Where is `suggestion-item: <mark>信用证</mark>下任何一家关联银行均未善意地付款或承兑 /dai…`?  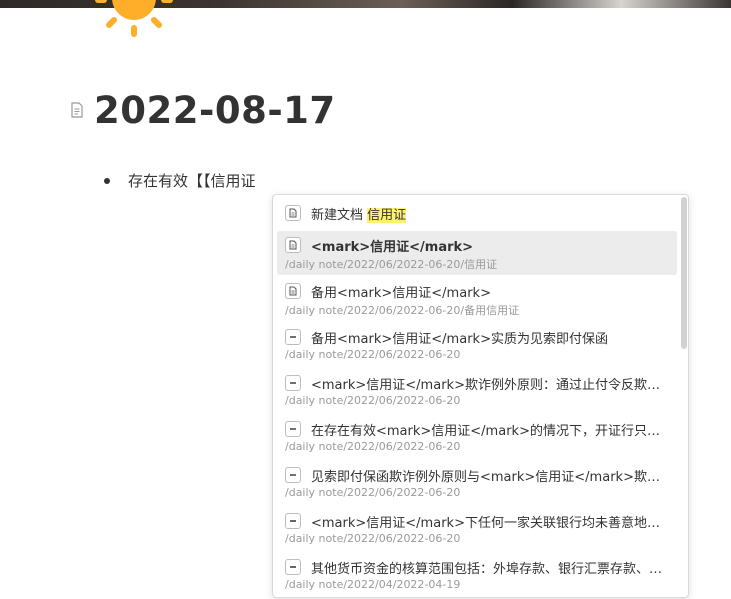
suggestion-item: <mark>信用证</mark>下任何一家关联银行均未善意地付款或承兑 /dai… is located at coordinates (477, 531).